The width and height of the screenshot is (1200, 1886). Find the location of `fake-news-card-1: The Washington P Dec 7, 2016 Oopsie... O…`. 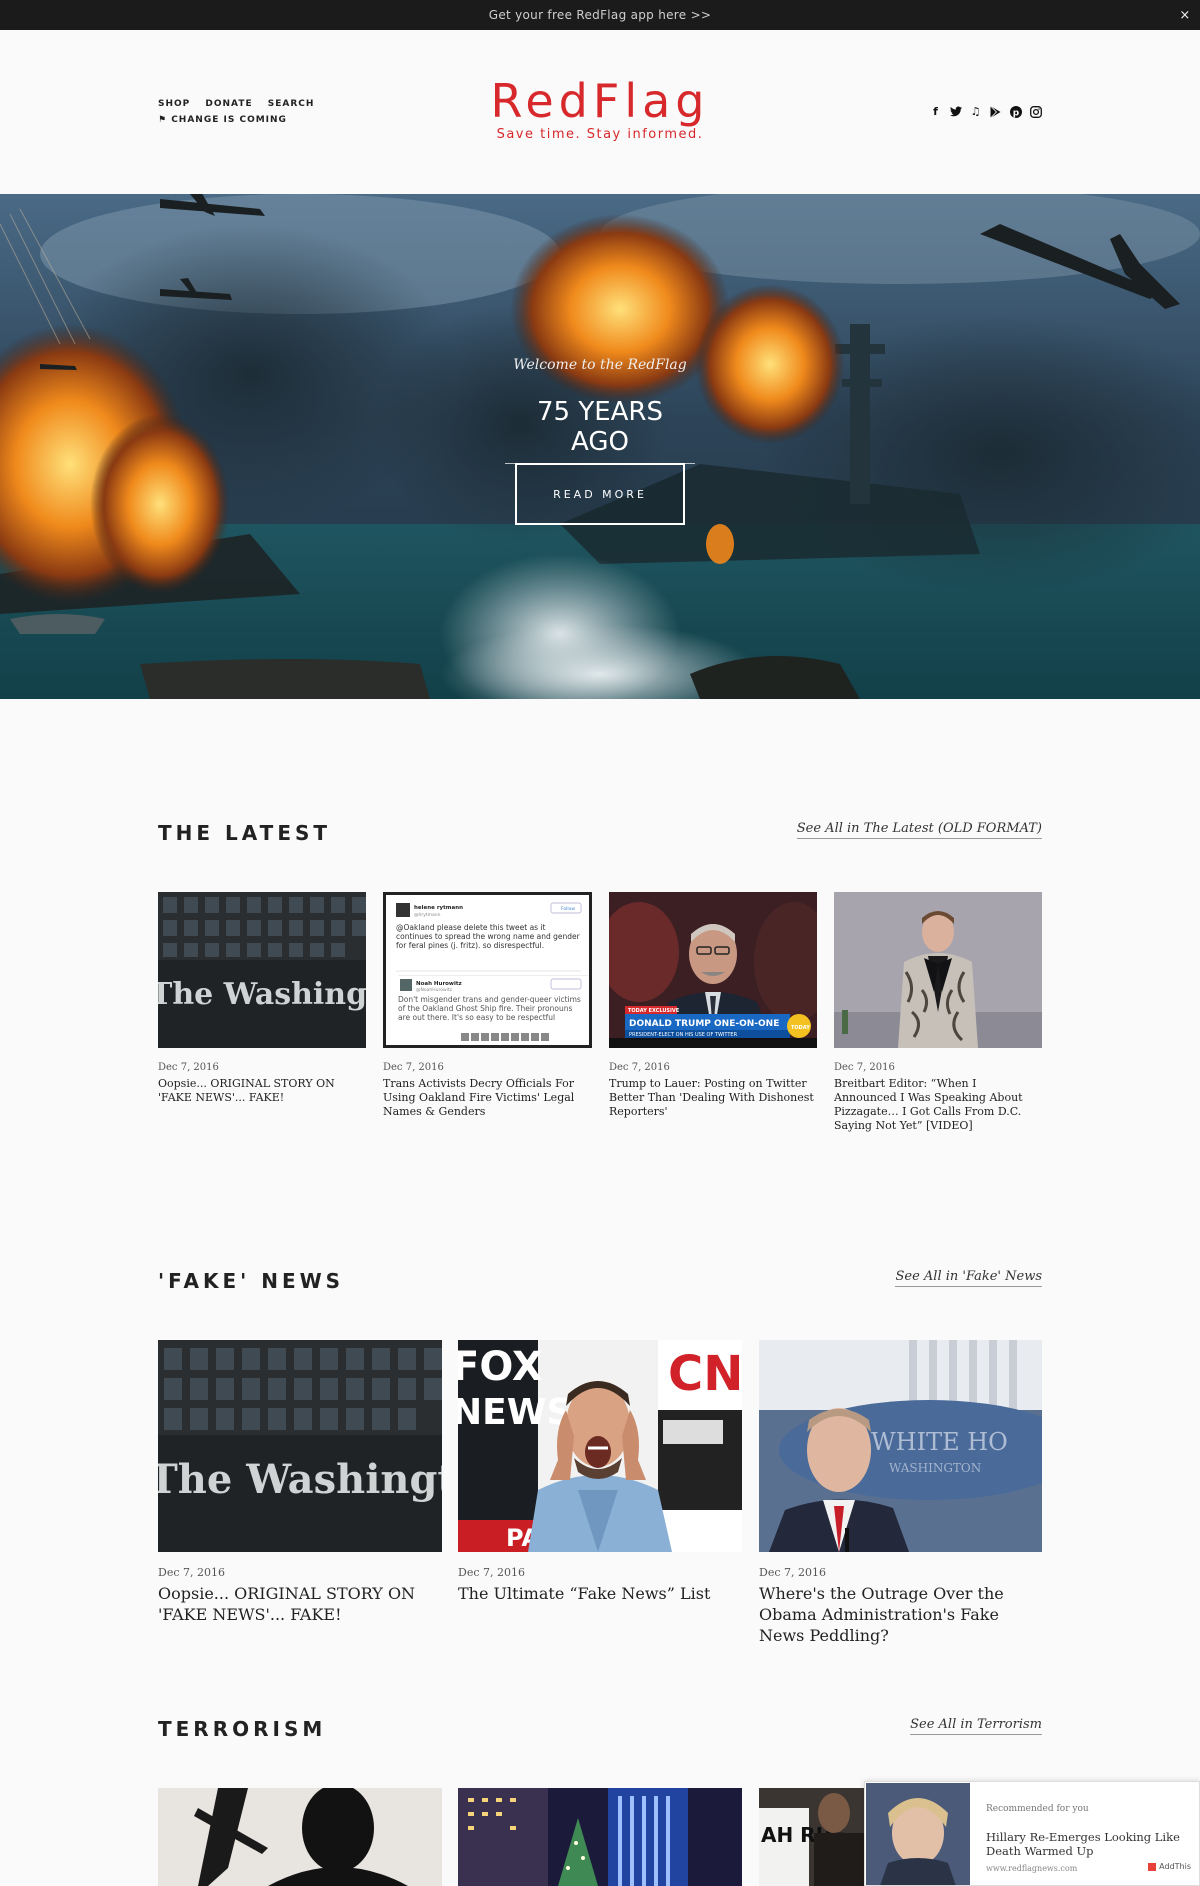

fake-news-card-1: The Washington P Dec 7, 2016 Oopsie... O… is located at coordinates (300, 1482).